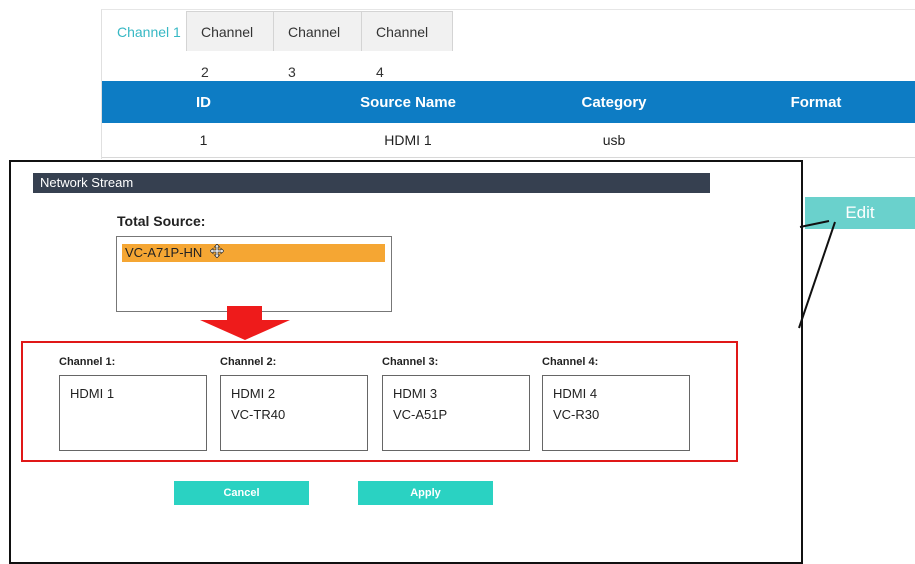 The width and height of the screenshot is (915, 564). What do you see at coordinates (508, 102) in the screenshot?
I see `source-table-header: ID Source Name Category Format` at bounding box center [508, 102].